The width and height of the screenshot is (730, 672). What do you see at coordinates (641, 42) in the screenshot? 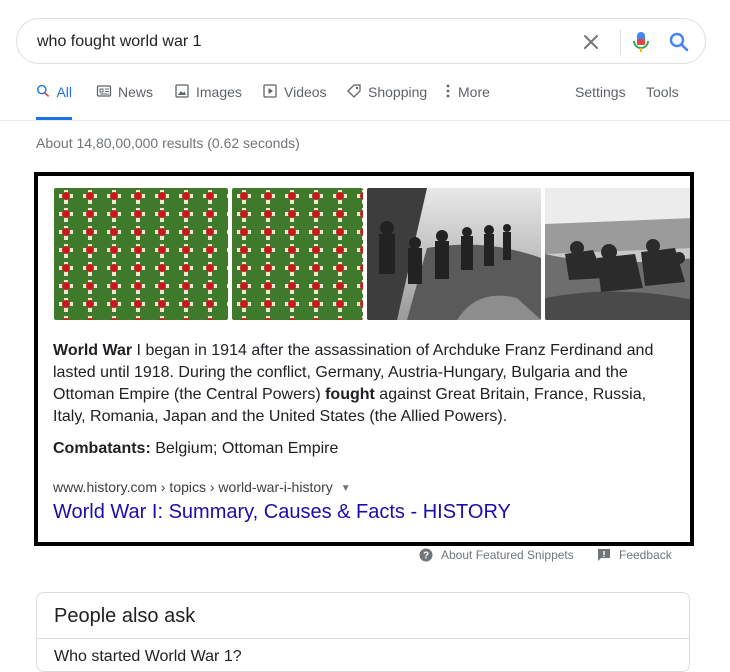
I see `microphone-icon` at bounding box center [641, 42].